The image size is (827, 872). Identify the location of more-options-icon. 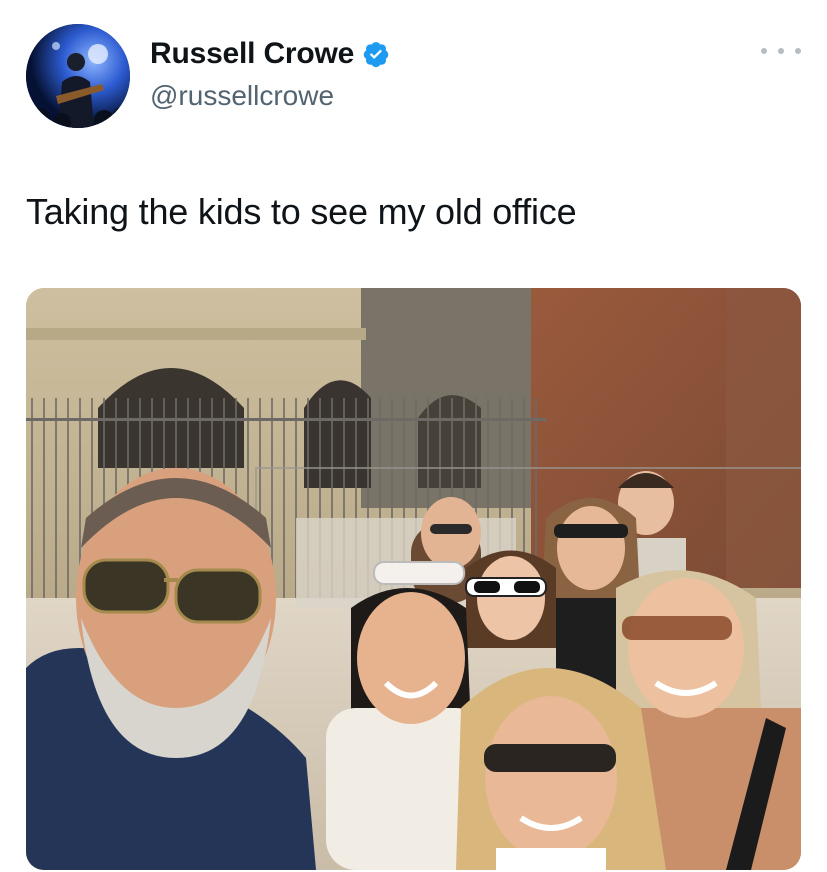
(781, 51).